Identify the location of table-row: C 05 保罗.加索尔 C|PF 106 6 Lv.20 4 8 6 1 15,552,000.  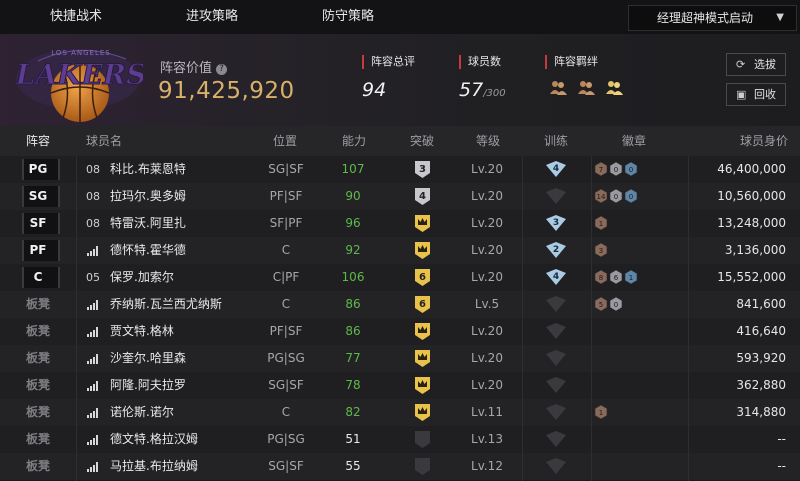
(400, 277).